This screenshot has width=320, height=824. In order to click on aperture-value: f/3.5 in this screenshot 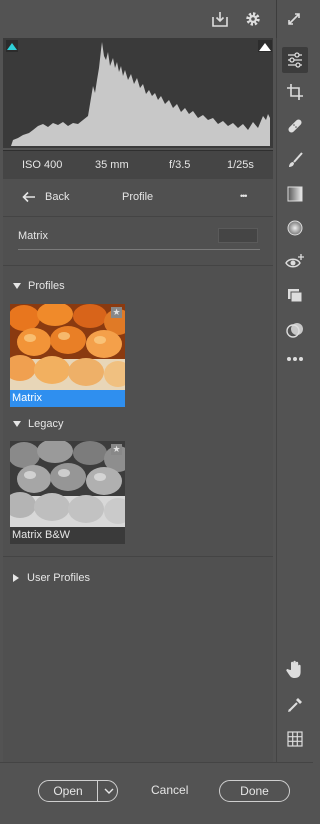, I will do `click(180, 165)`.